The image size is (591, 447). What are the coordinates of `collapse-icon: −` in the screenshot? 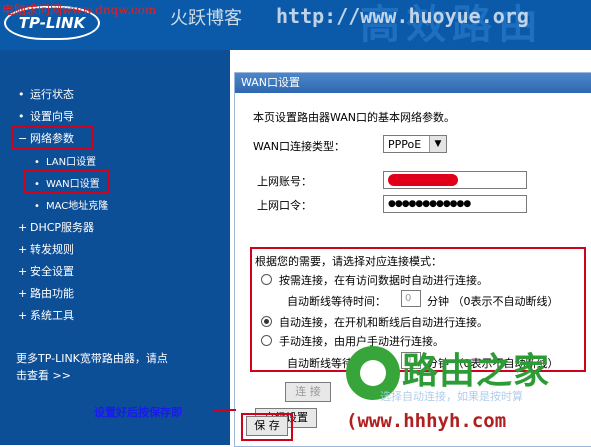 It's located at (23, 138).